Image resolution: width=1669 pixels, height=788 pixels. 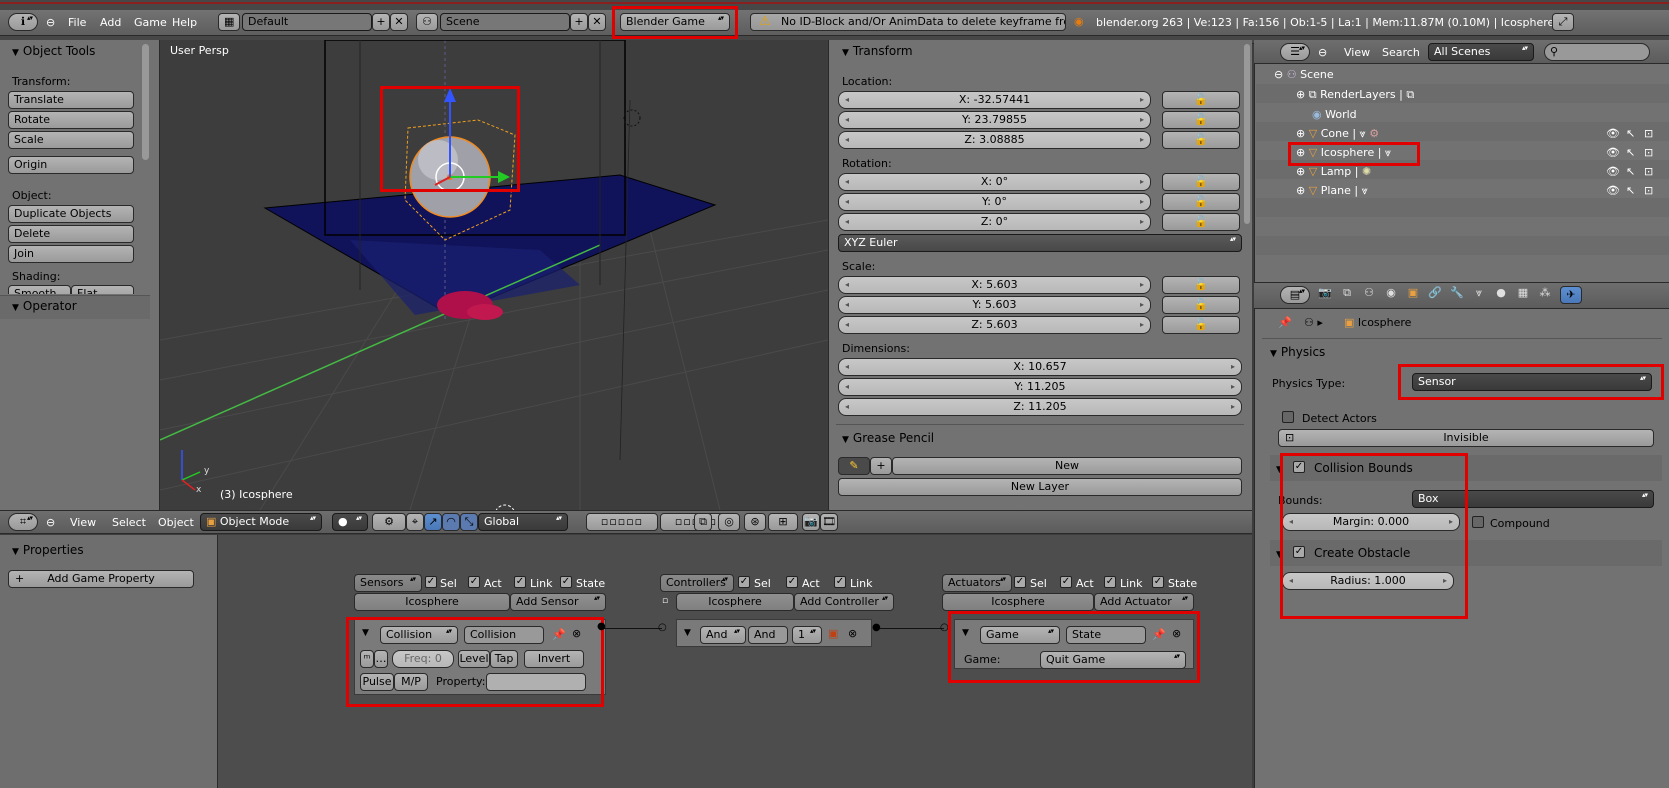 What do you see at coordinates (71, 100) in the screenshot?
I see `translate-button: Translate` at bounding box center [71, 100].